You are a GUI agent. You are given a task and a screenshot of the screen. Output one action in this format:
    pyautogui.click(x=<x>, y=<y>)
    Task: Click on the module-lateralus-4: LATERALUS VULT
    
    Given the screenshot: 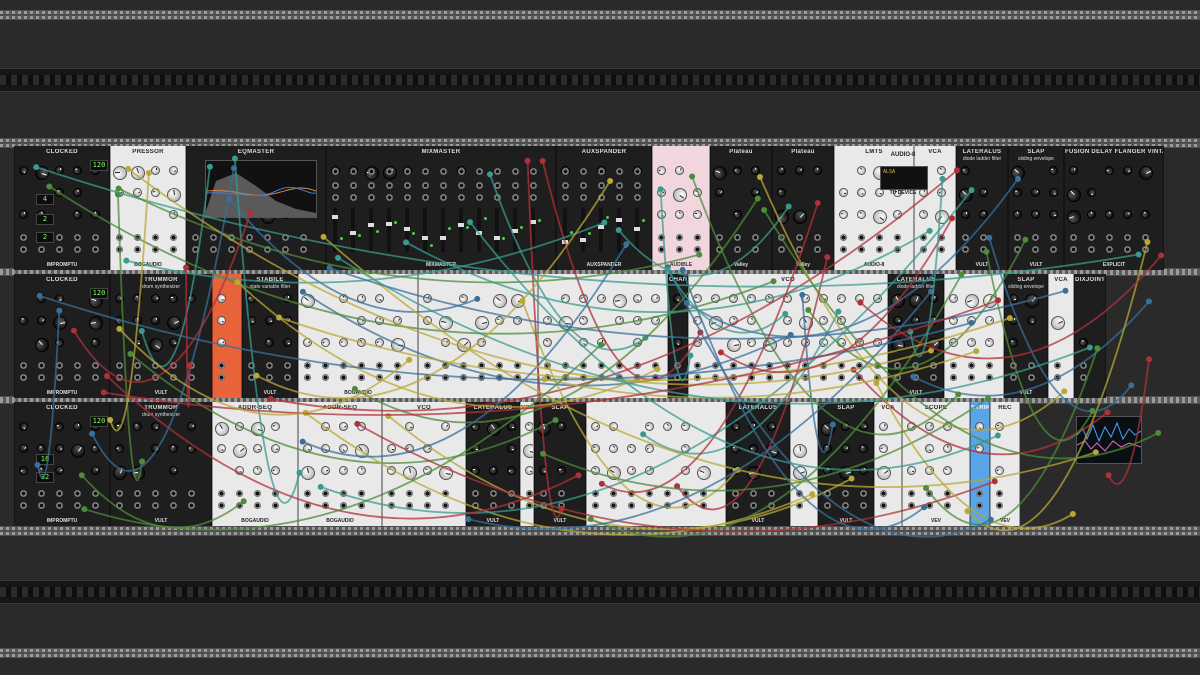 What is the action you would take?
    pyautogui.click(x=758, y=464)
    